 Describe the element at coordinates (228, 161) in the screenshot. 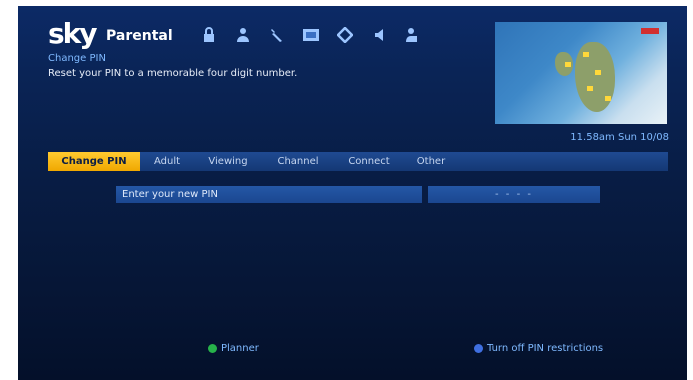

I see `tab-viewing: Viewing` at that location.